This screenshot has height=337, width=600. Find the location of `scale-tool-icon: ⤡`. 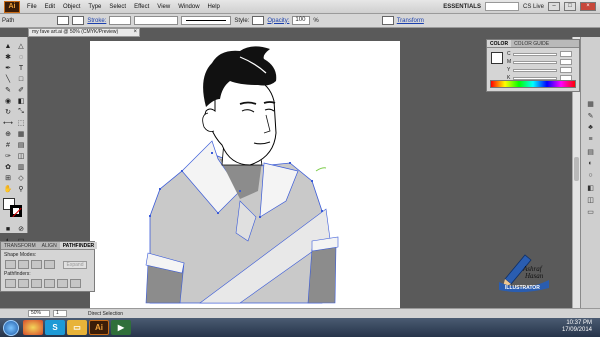

scale-tool-icon: ⤡ is located at coordinates (21, 112).